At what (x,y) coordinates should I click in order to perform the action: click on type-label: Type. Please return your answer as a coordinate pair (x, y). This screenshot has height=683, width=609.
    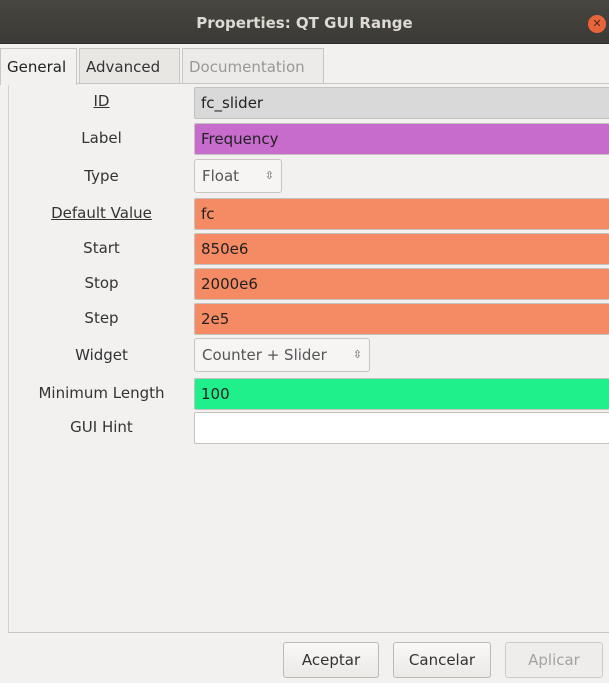
    Looking at the image, I should click on (101, 176).